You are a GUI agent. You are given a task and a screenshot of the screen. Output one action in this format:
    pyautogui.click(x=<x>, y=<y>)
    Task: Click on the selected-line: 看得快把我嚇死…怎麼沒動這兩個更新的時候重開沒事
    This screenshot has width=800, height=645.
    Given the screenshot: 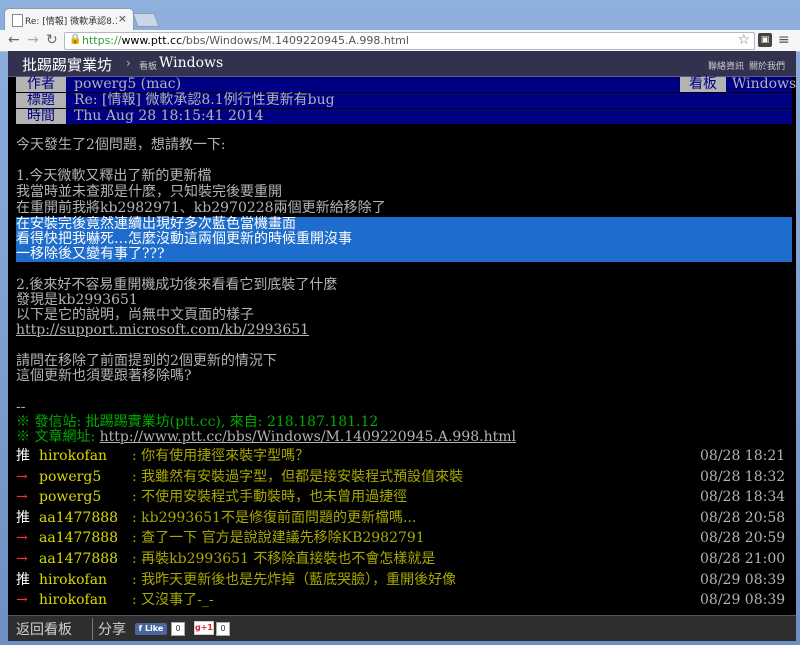 What is the action you would take?
    pyautogui.click(x=404, y=239)
    